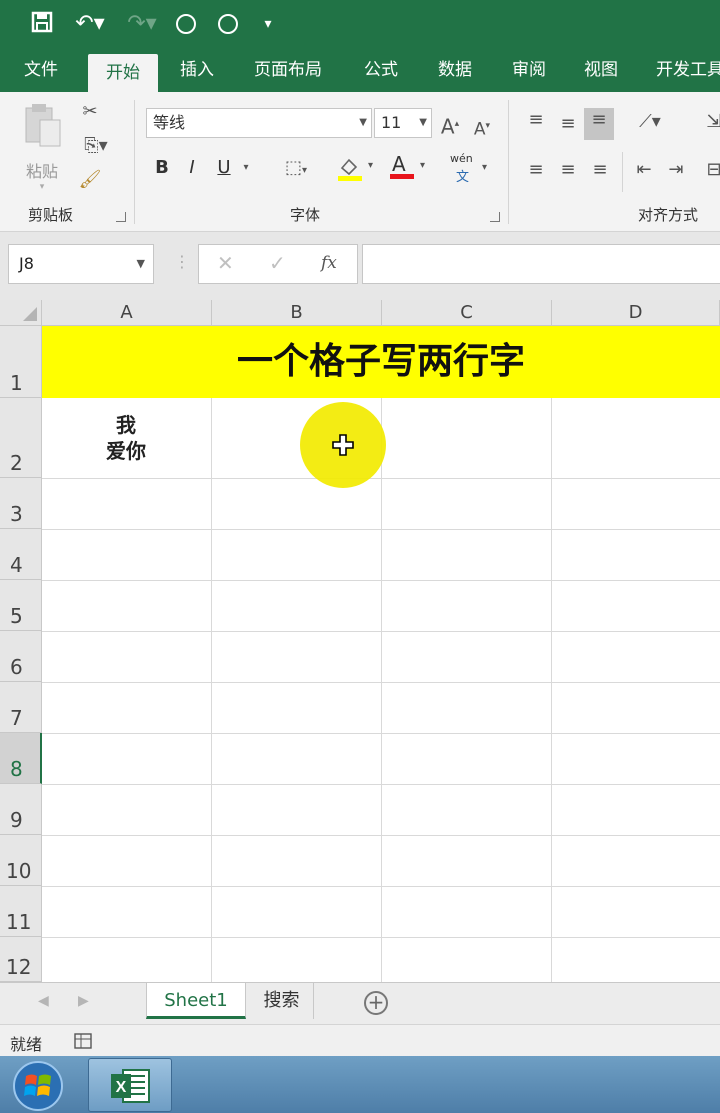 The width and height of the screenshot is (720, 1113). I want to click on wrap-text-icon: ⇲, so click(712, 122).